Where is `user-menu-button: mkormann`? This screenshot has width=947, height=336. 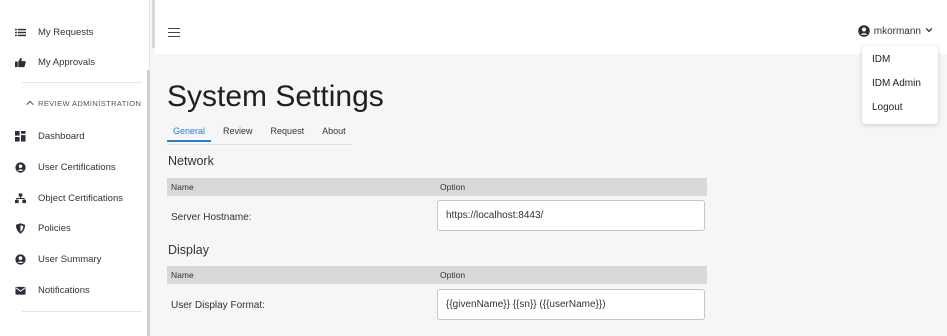
user-menu-button: mkormann is located at coordinates (895, 31).